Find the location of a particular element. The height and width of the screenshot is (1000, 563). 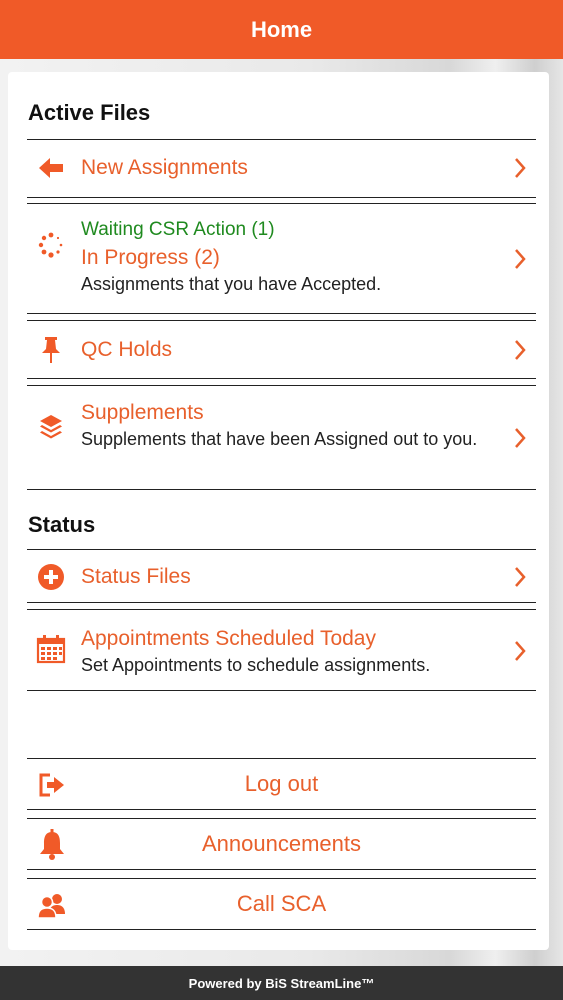

in-progress-status: Waiting CSR Action (1) is located at coordinates (178, 229).